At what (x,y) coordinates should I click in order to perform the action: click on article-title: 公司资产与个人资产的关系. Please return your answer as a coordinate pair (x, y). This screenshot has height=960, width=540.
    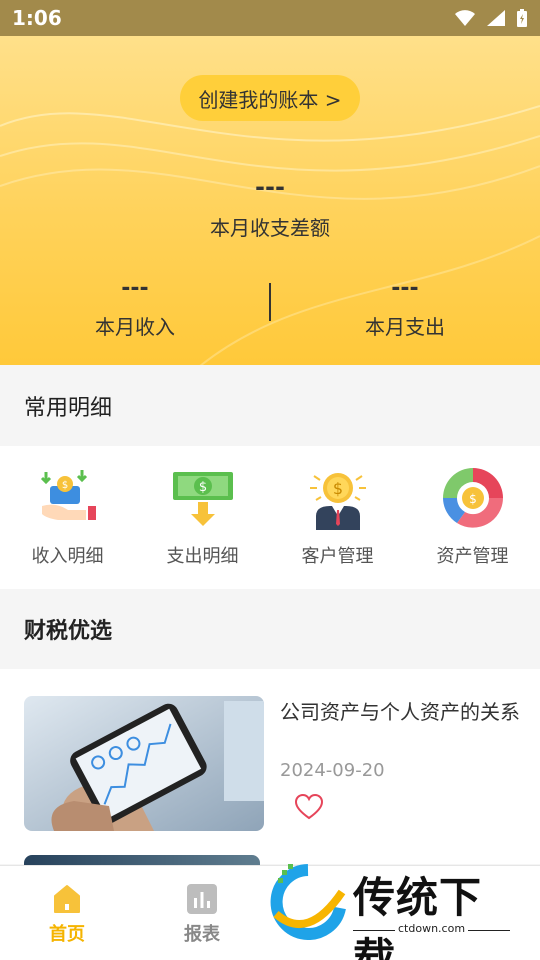
    Looking at the image, I should click on (400, 712).